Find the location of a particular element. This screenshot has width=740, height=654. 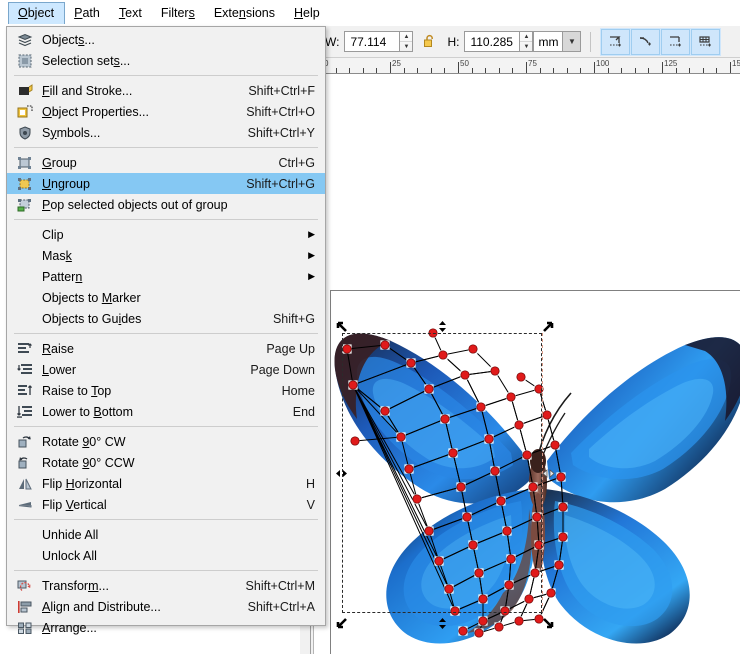

menu-item-raise: Raise Page Up is located at coordinates (166, 348).